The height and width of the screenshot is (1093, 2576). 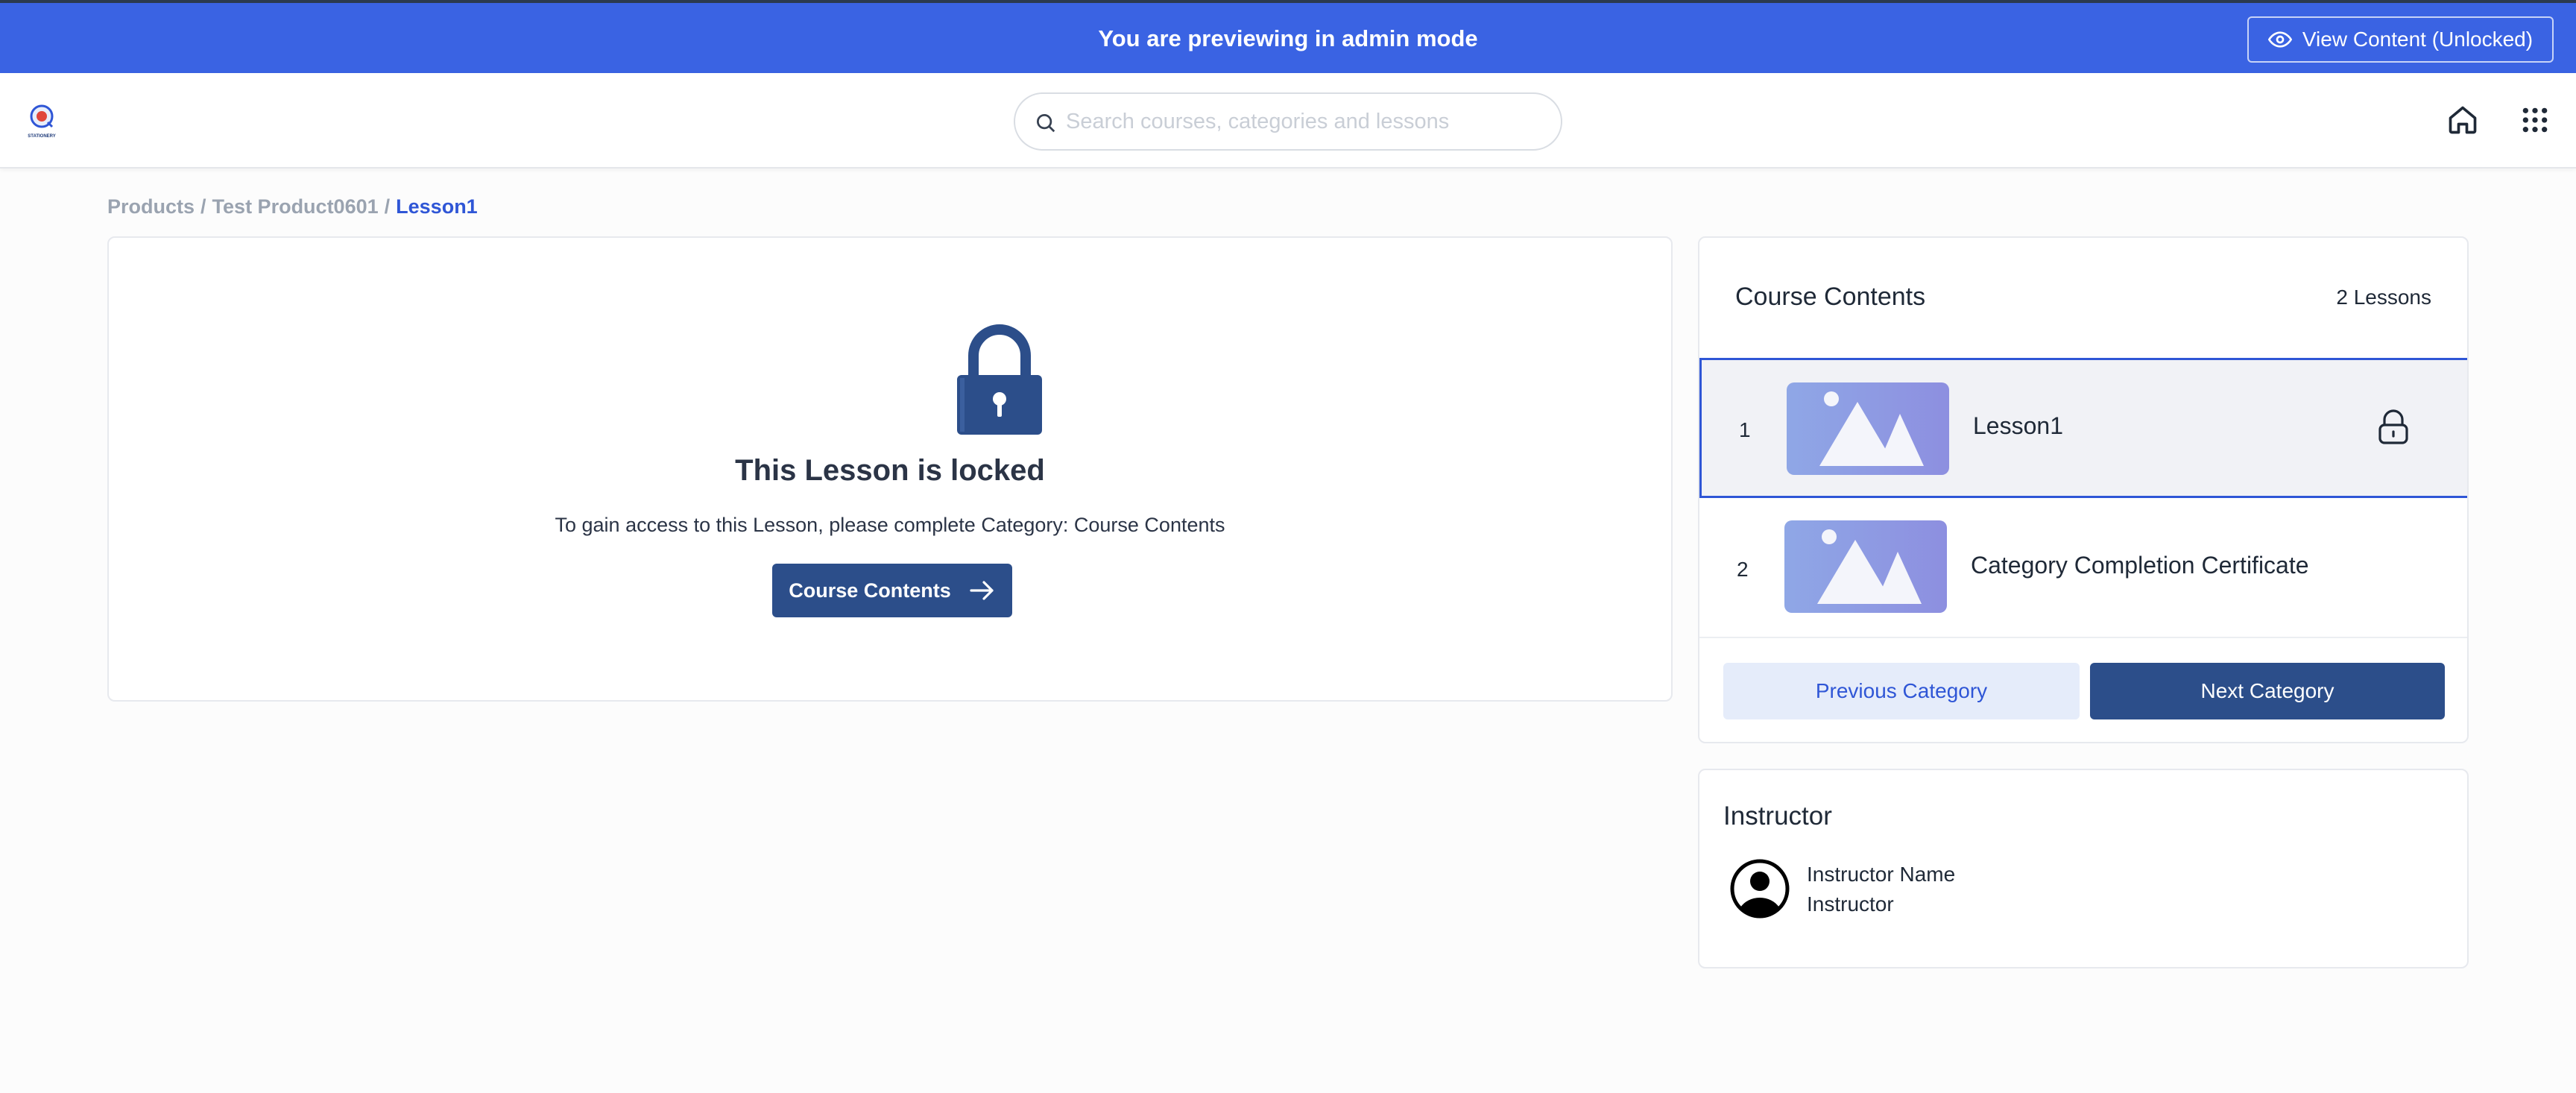 I want to click on view-content-label: View Content (Unlocked), so click(x=2418, y=39).